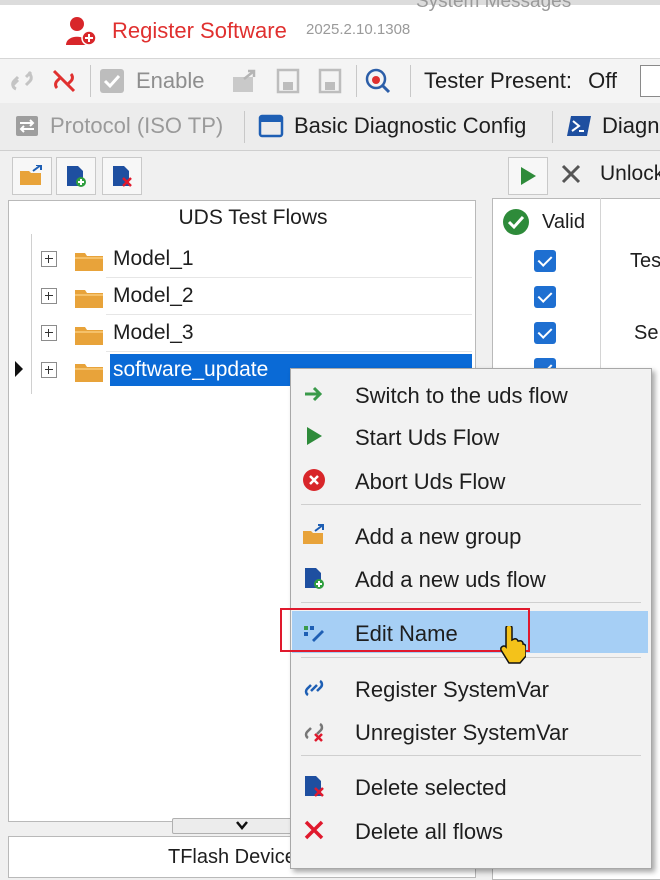 The height and width of the screenshot is (880, 660). Describe the element at coordinates (493, 6) in the screenshot. I see `system-messages-tab: System Messages` at that location.